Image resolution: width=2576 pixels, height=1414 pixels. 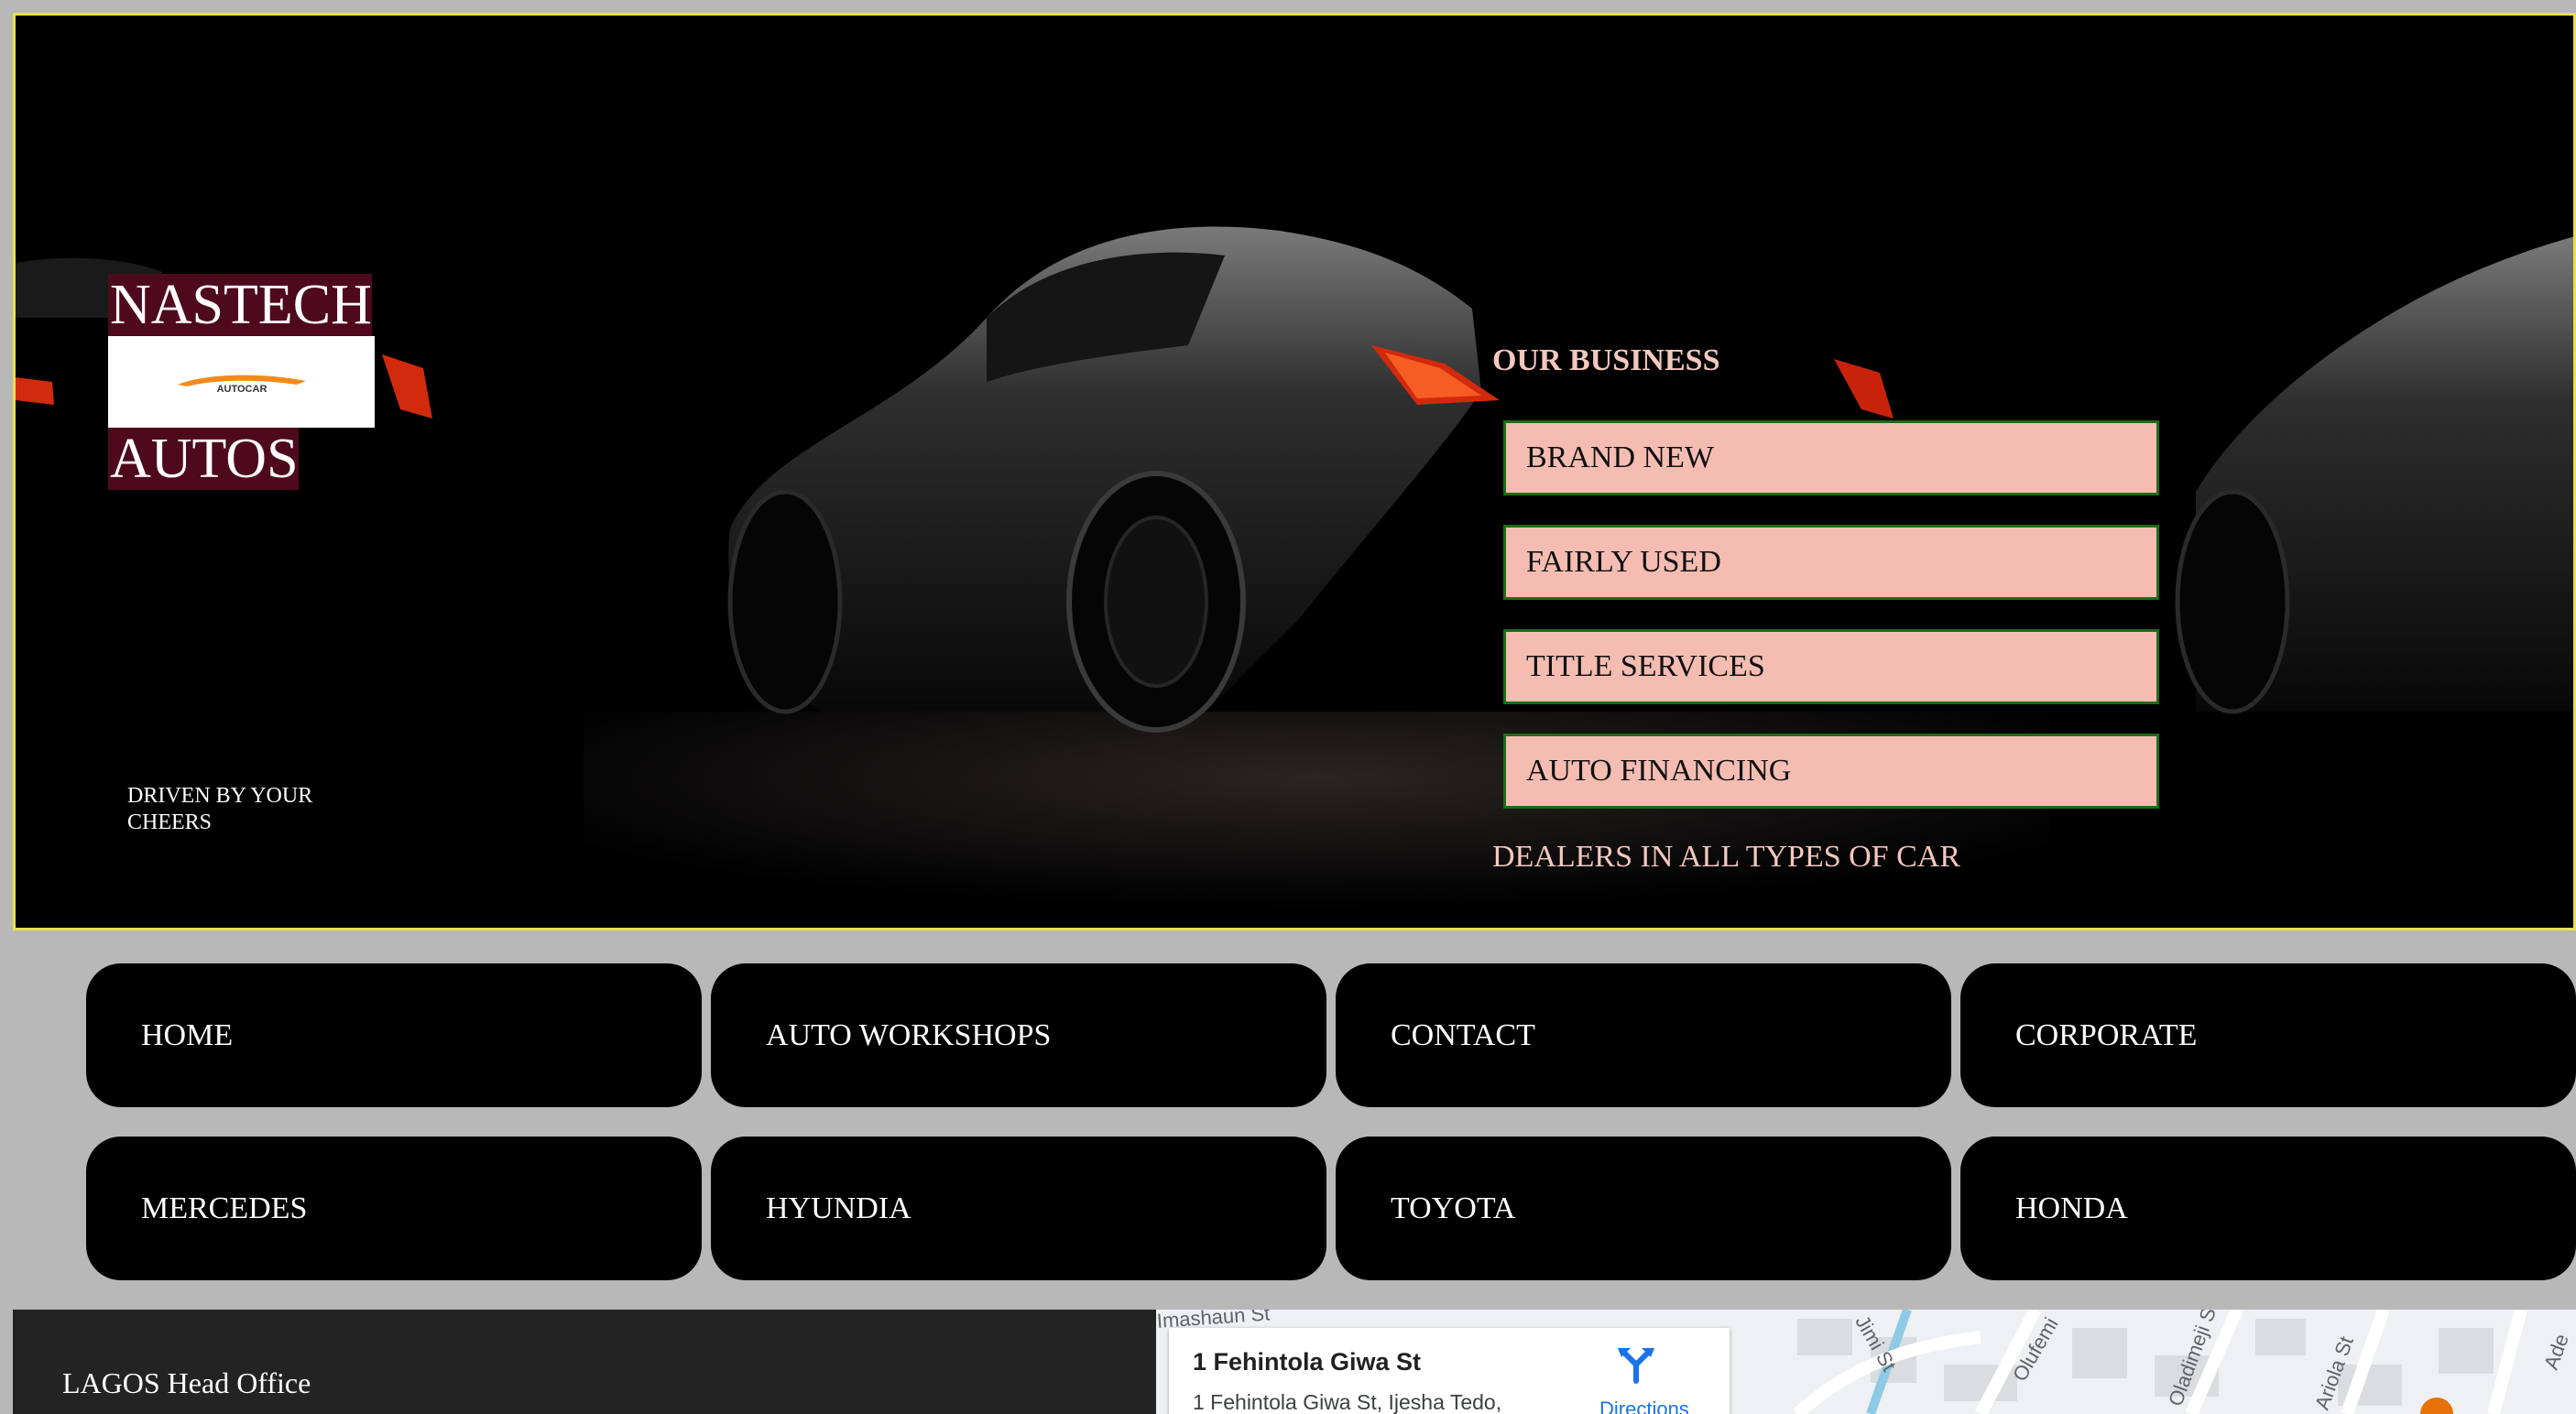 What do you see at coordinates (220, 809) in the screenshot?
I see `tagline: DRIVEN BY YOUR CHEERS` at bounding box center [220, 809].